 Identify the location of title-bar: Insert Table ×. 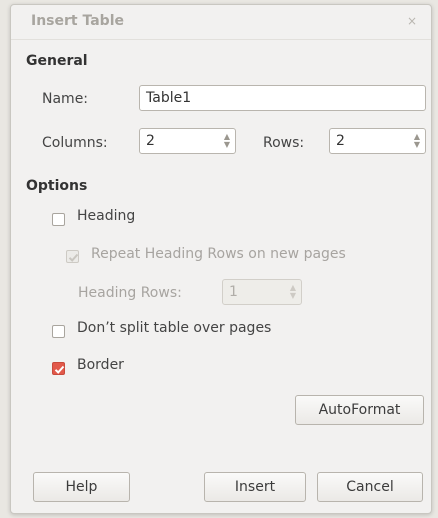
(221, 22).